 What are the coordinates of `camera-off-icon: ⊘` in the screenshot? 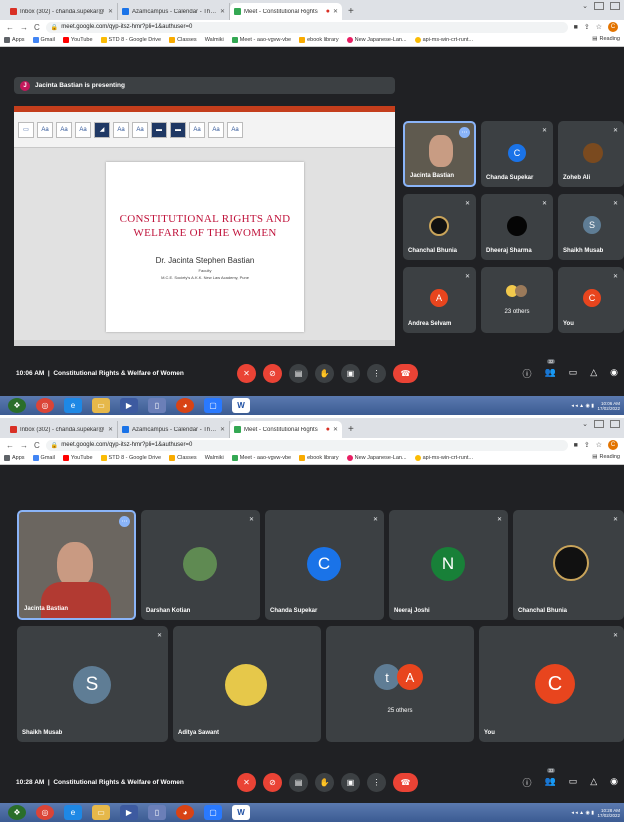 It's located at (272, 373).